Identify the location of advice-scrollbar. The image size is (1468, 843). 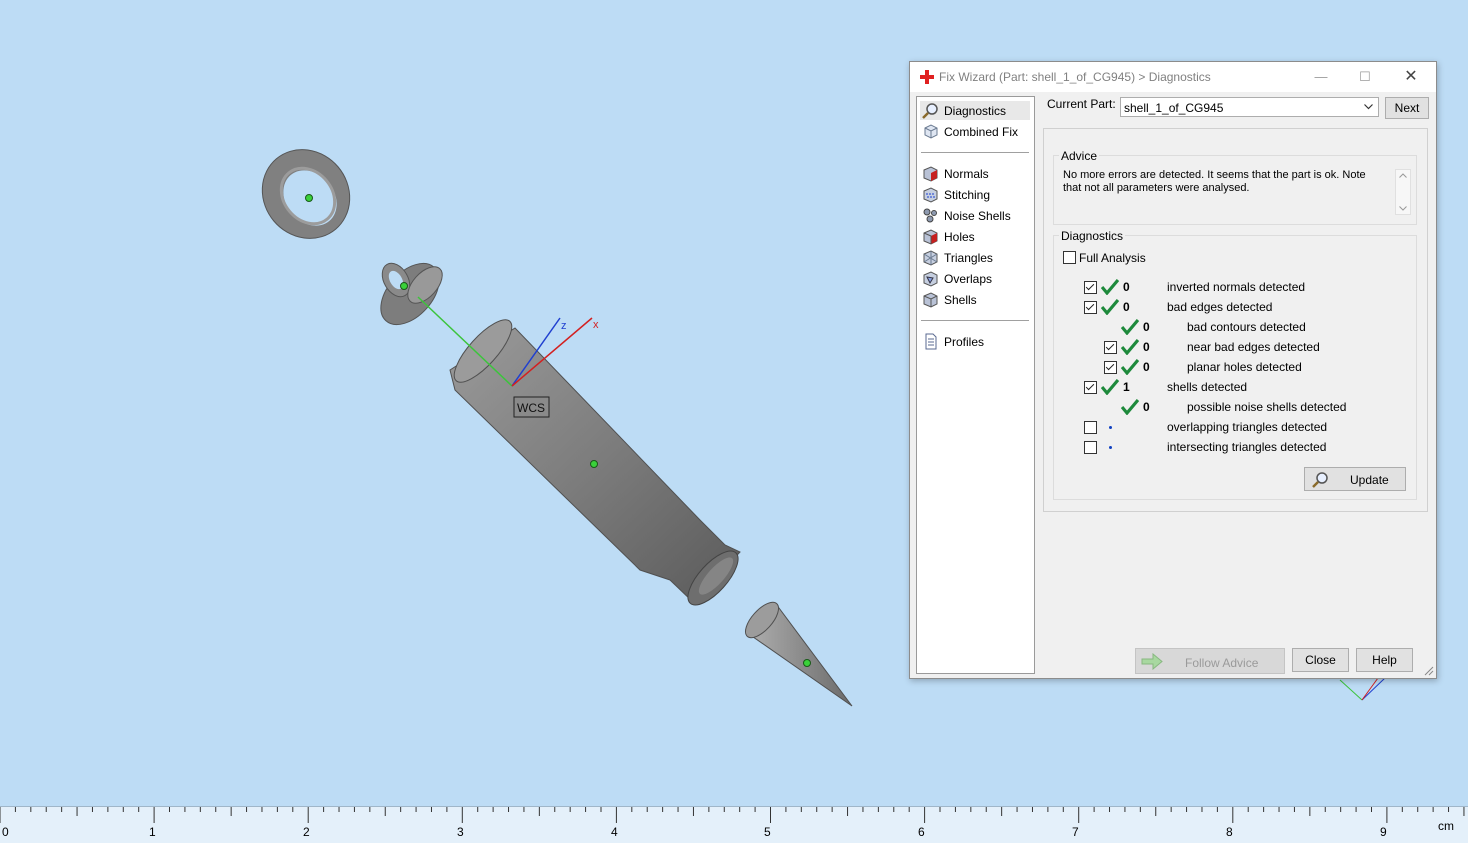
(1403, 192).